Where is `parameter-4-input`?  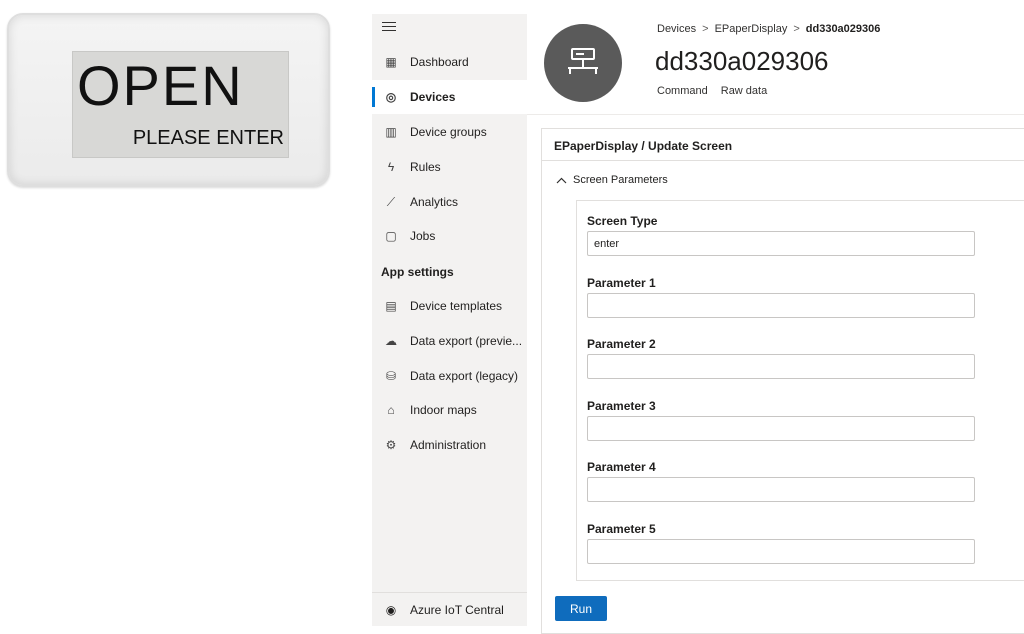 parameter-4-input is located at coordinates (781, 489).